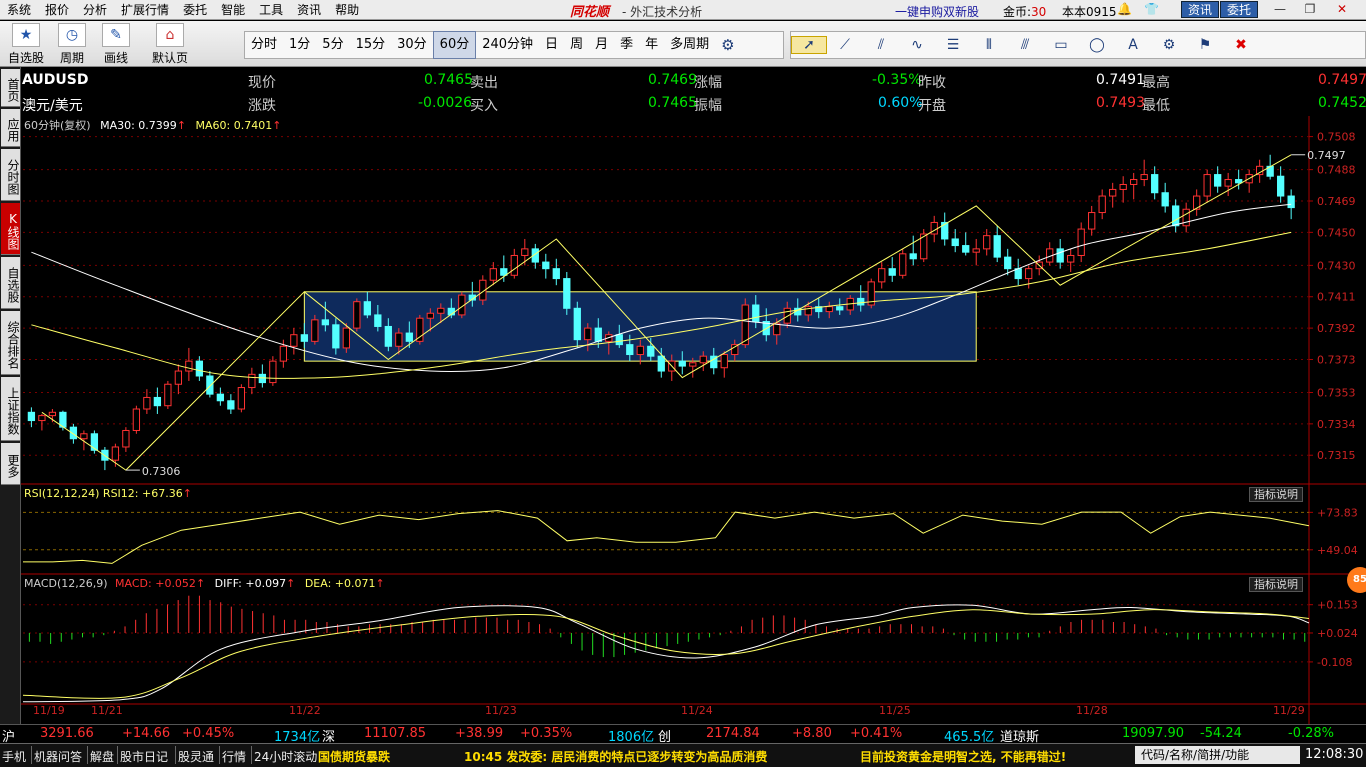  What do you see at coordinates (1342, 9) in the screenshot?
I see `close-icon: ✕` at bounding box center [1342, 9].